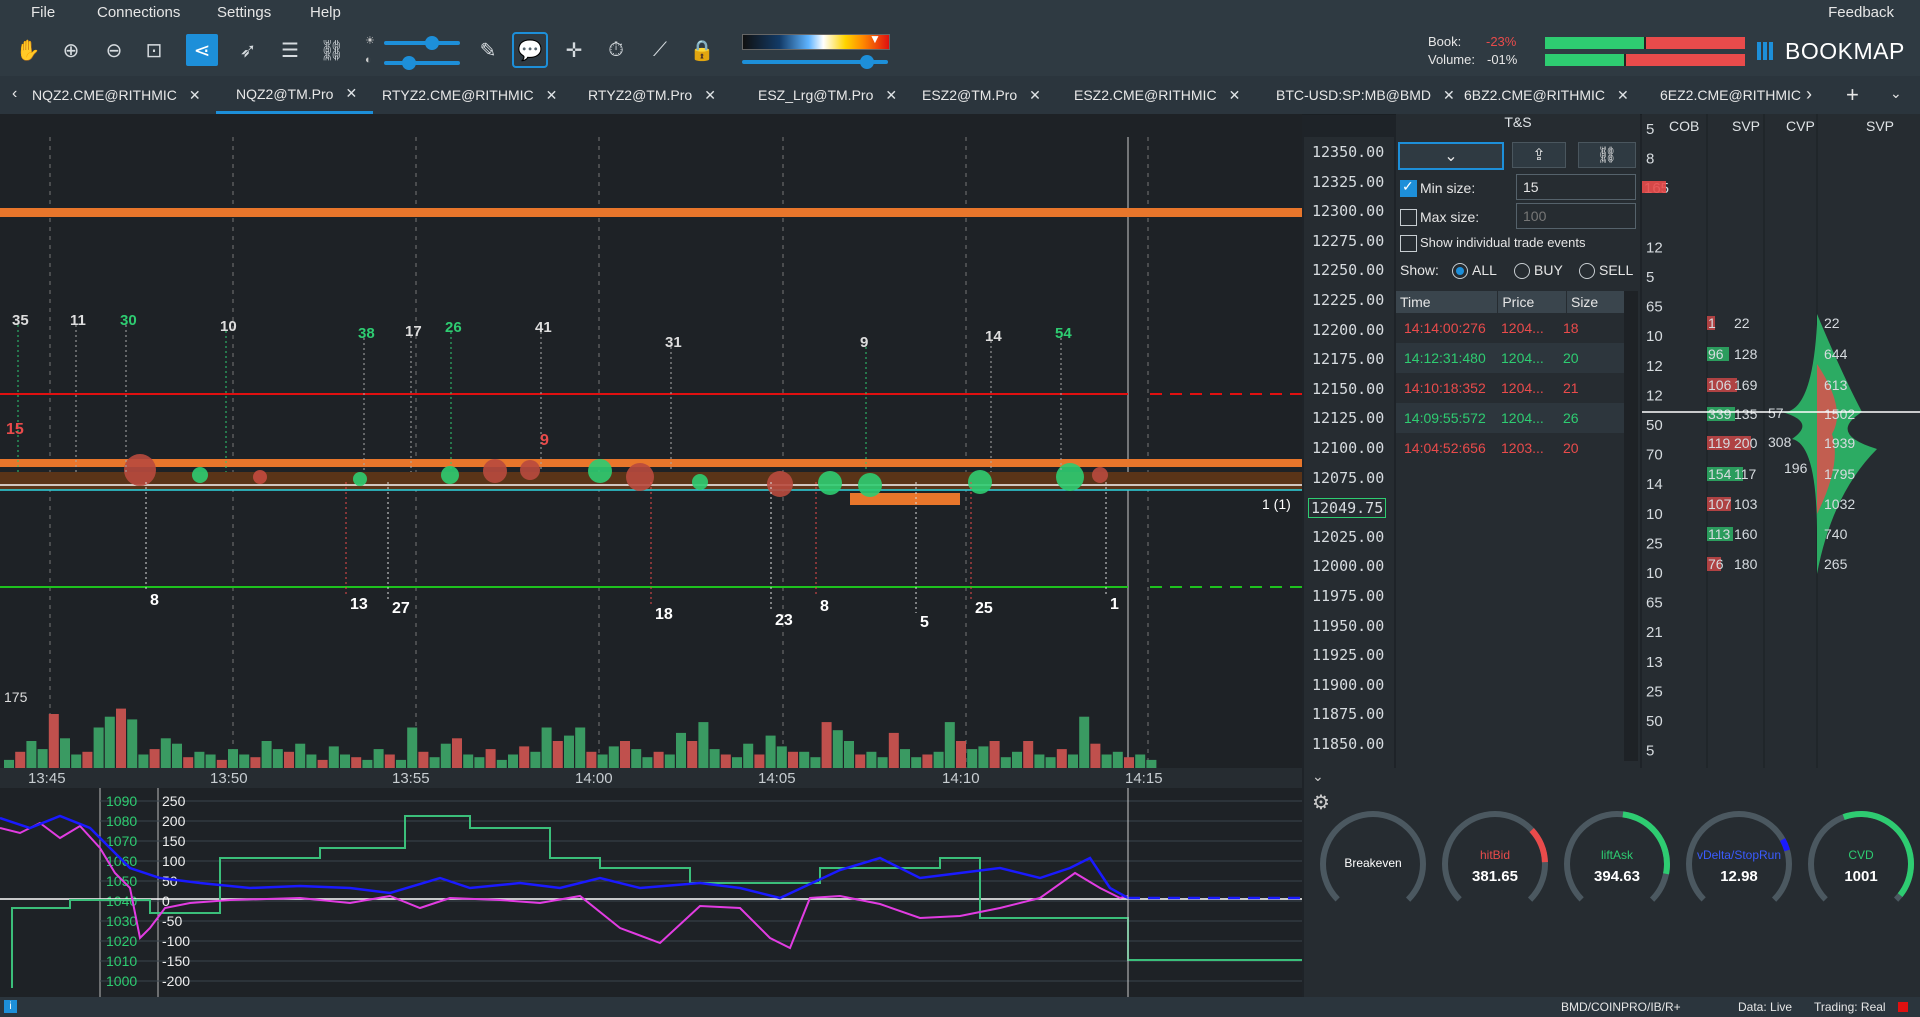 This screenshot has width=1920, height=1017. What do you see at coordinates (202, 50) in the screenshot?
I see `share-icon: ⋖` at bounding box center [202, 50].